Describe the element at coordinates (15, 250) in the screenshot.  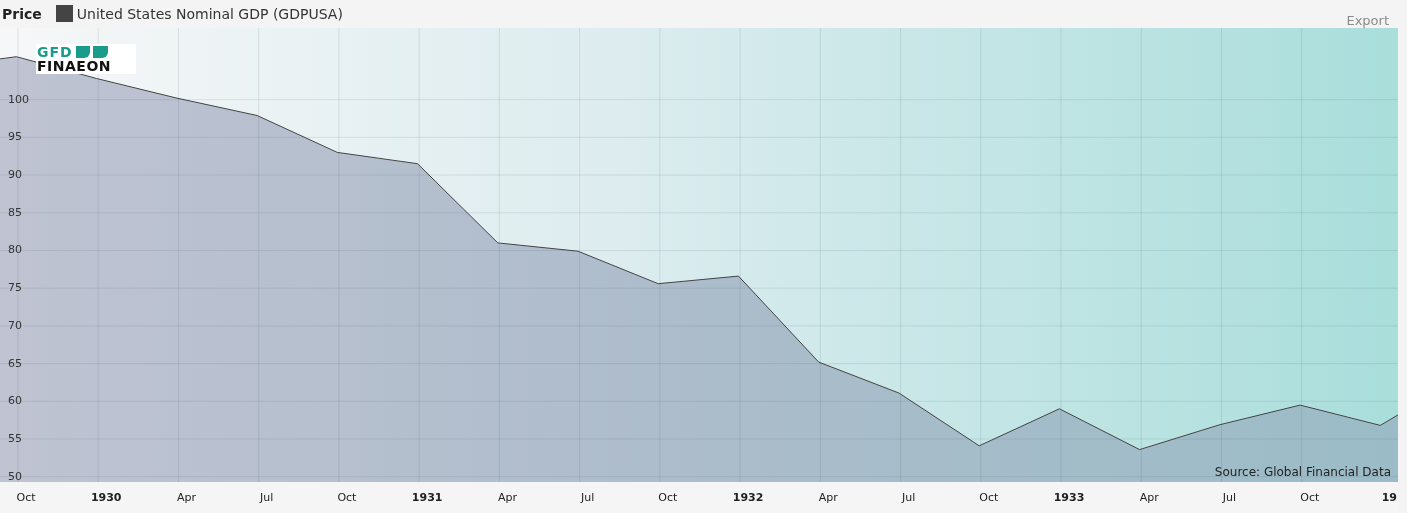
I see `axis-label: 80` at that location.